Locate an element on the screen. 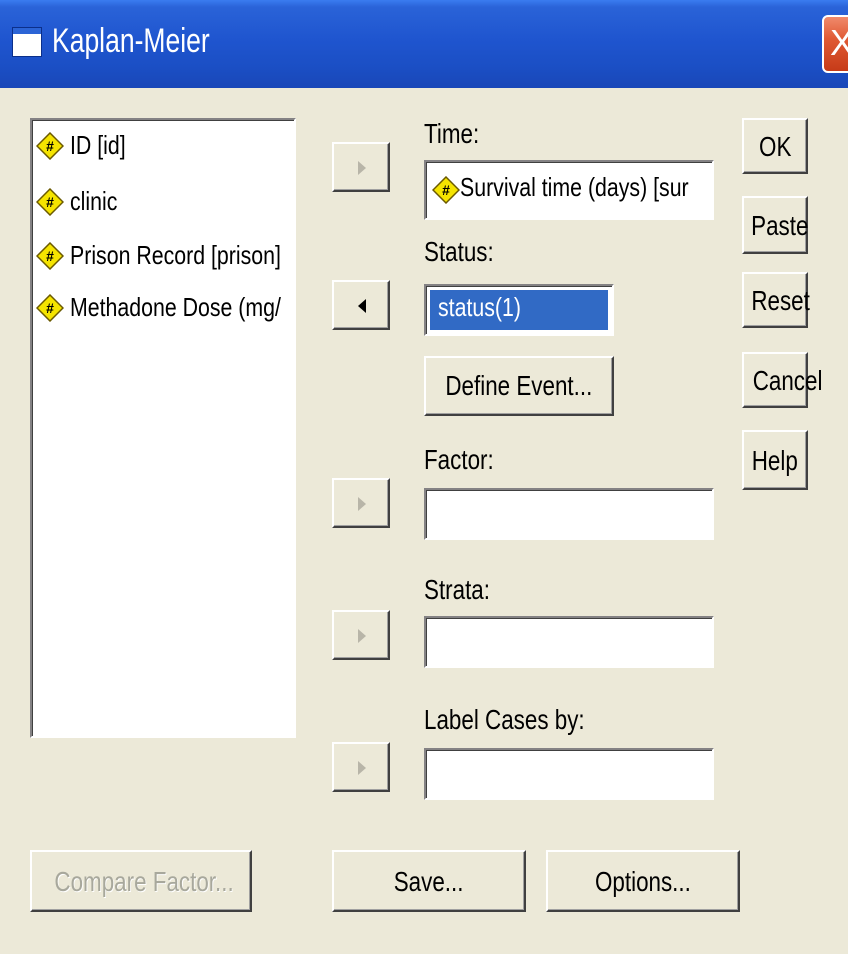 The image size is (848, 954). status-selection: status(1) is located at coordinates (519, 310).